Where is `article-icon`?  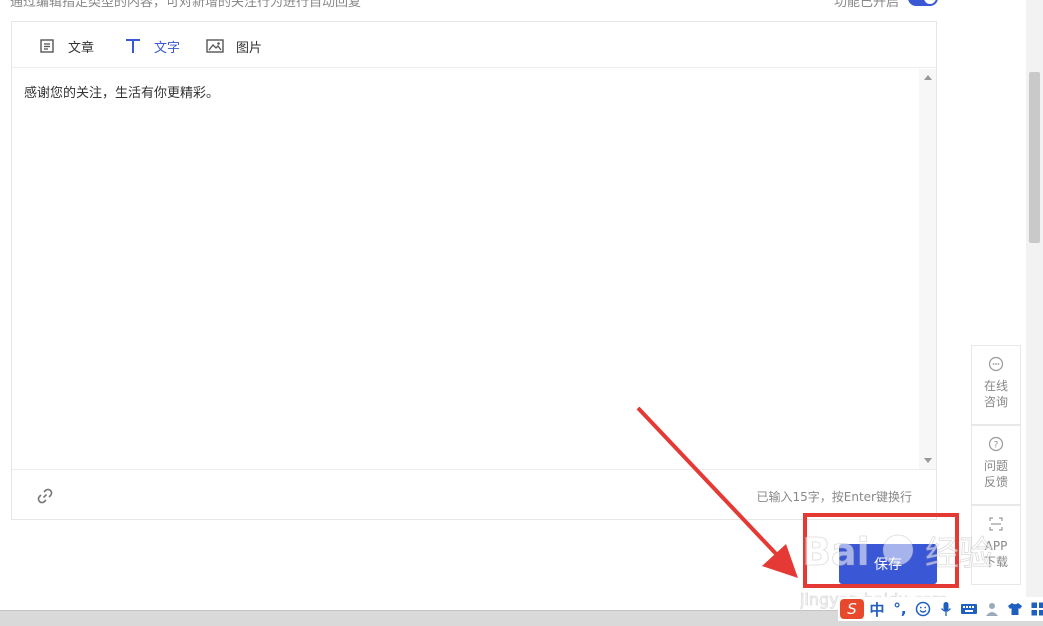 article-icon is located at coordinates (47, 46).